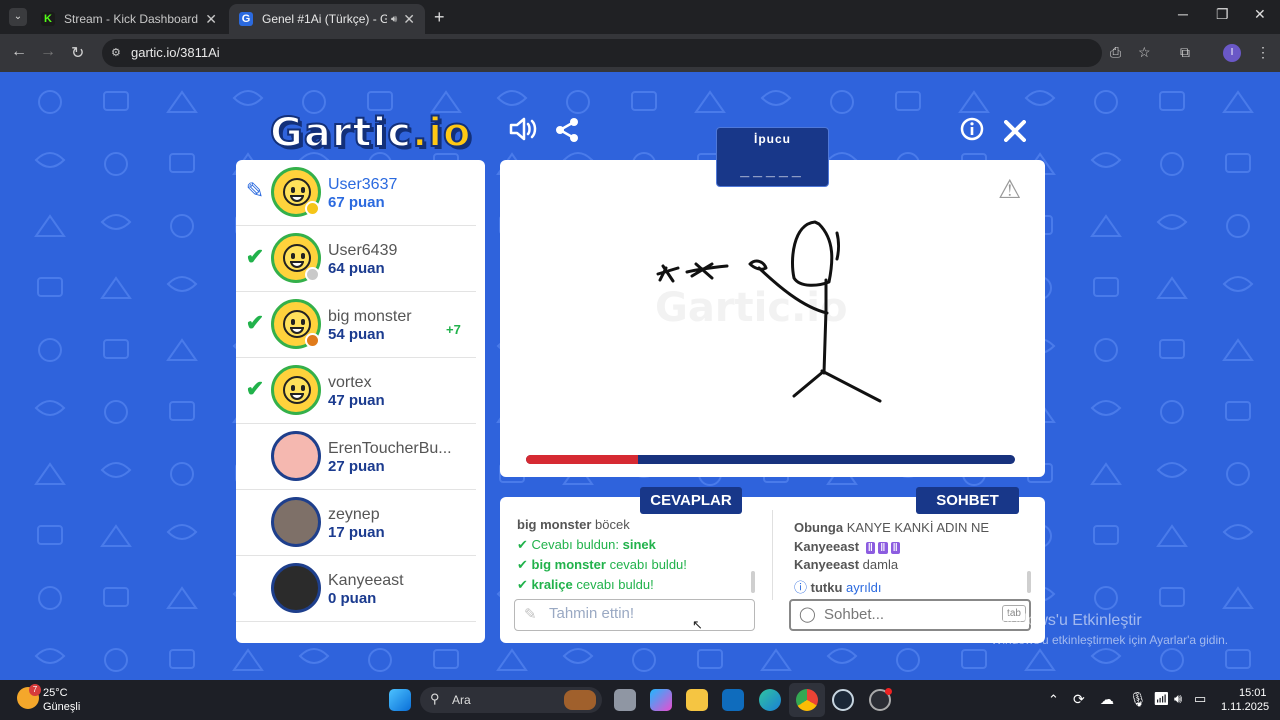  What do you see at coordinates (1200, 699) in the screenshot?
I see `battery-icon: ▭` at bounding box center [1200, 699].